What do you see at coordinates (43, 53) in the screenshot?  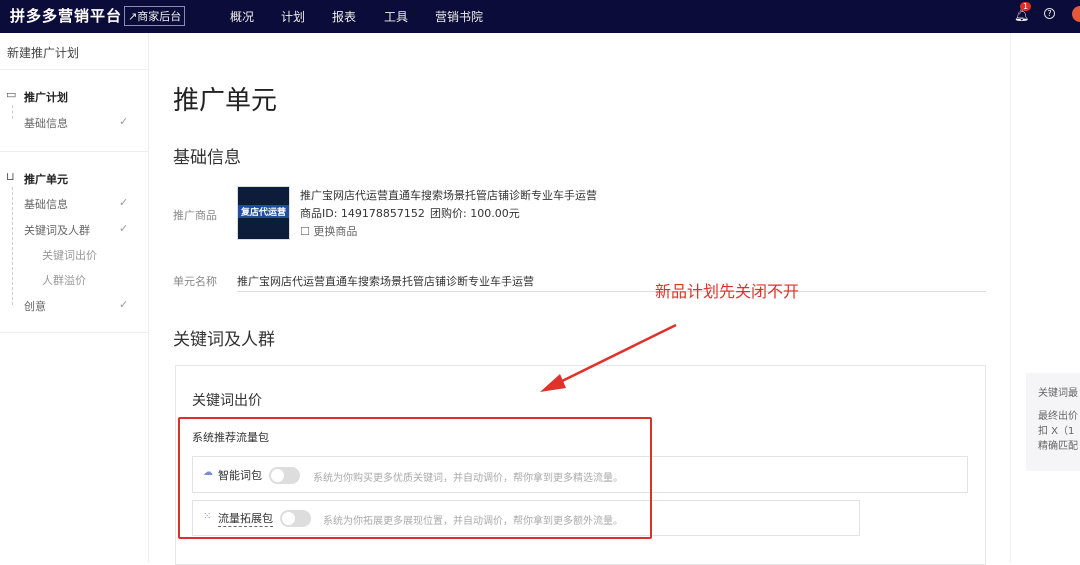 I see `sidebar-title: 新建推广计划` at bounding box center [43, 53].